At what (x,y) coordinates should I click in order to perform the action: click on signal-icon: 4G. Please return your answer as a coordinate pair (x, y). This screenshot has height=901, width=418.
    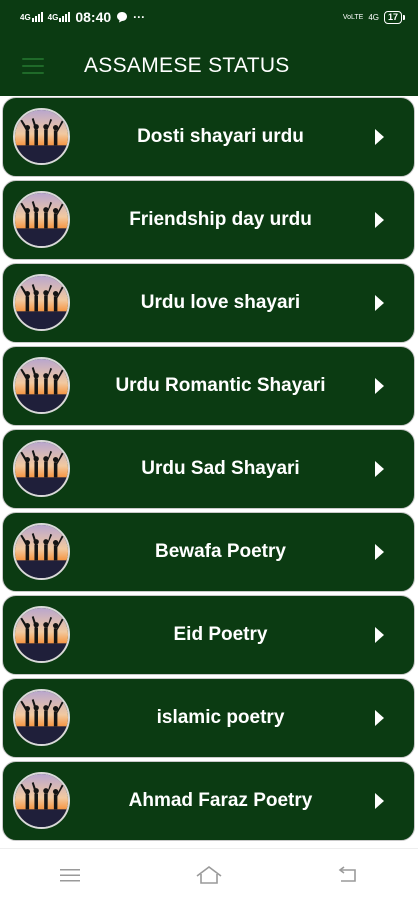
    Looking at the image, I should click on (31, 17).